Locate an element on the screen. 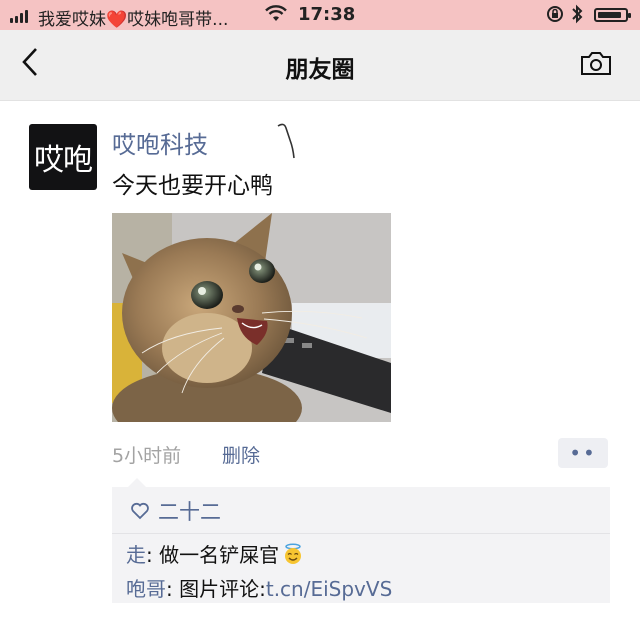  divider is located at coordinates (361, 533).